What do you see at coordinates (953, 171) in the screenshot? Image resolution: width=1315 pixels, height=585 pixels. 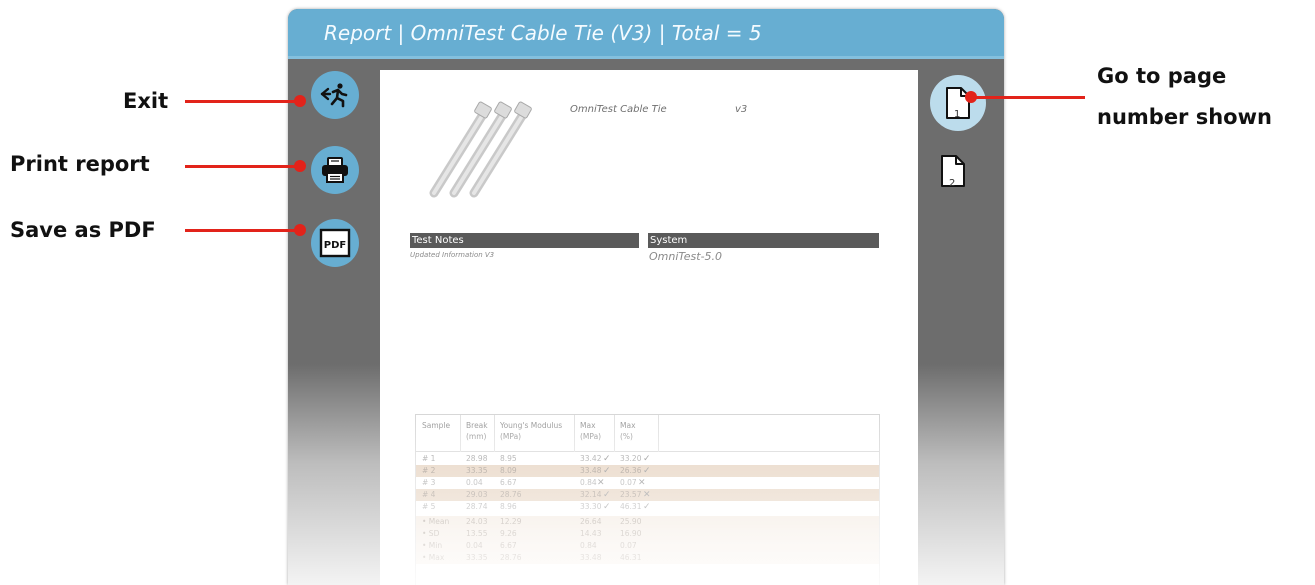 I see `page-2-button: 2` at bounding box center [953, 171].